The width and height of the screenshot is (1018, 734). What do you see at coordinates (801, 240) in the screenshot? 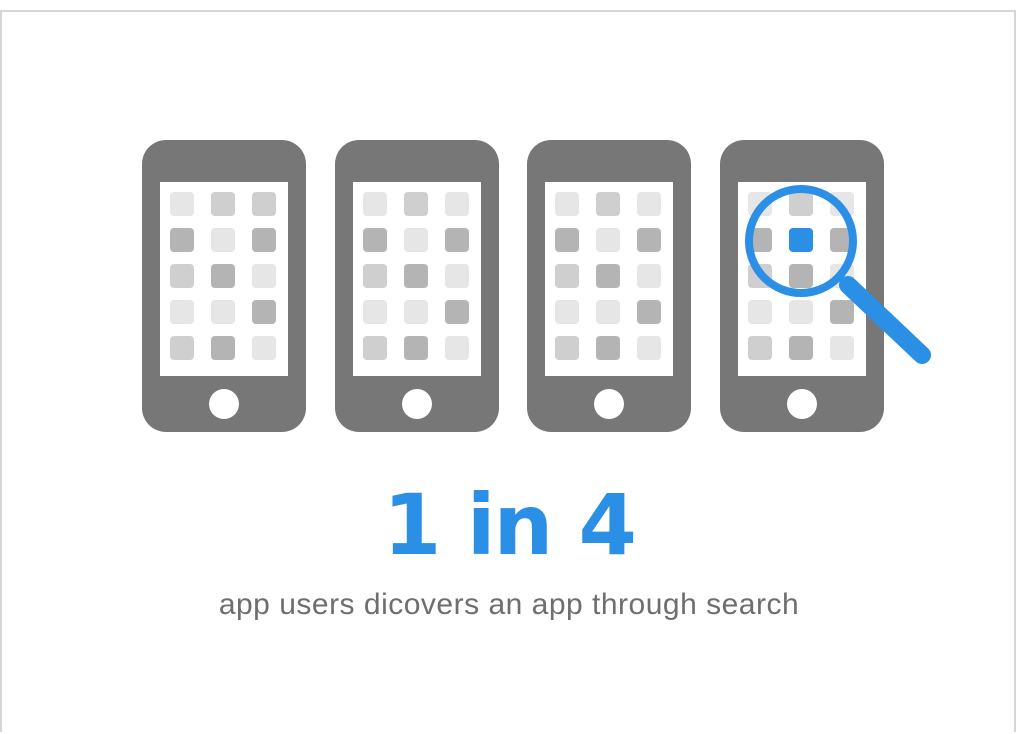
I see `highlighted-app-icon` at bounding box center [801, 240].